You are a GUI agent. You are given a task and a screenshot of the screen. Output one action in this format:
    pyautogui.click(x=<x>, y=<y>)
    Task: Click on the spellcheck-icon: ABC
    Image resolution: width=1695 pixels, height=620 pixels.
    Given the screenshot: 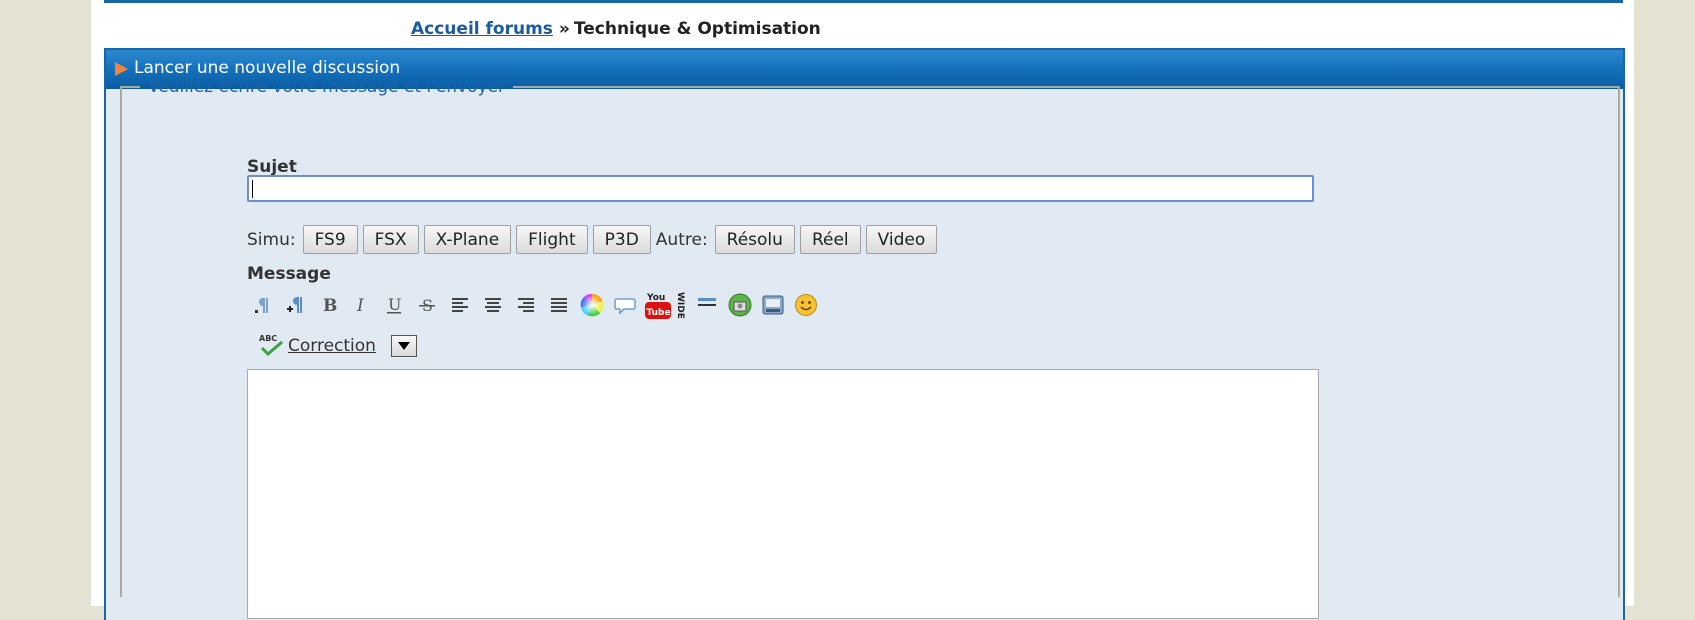 What is the action you would take?
    pyautogui.click(x=271, y=346)
    